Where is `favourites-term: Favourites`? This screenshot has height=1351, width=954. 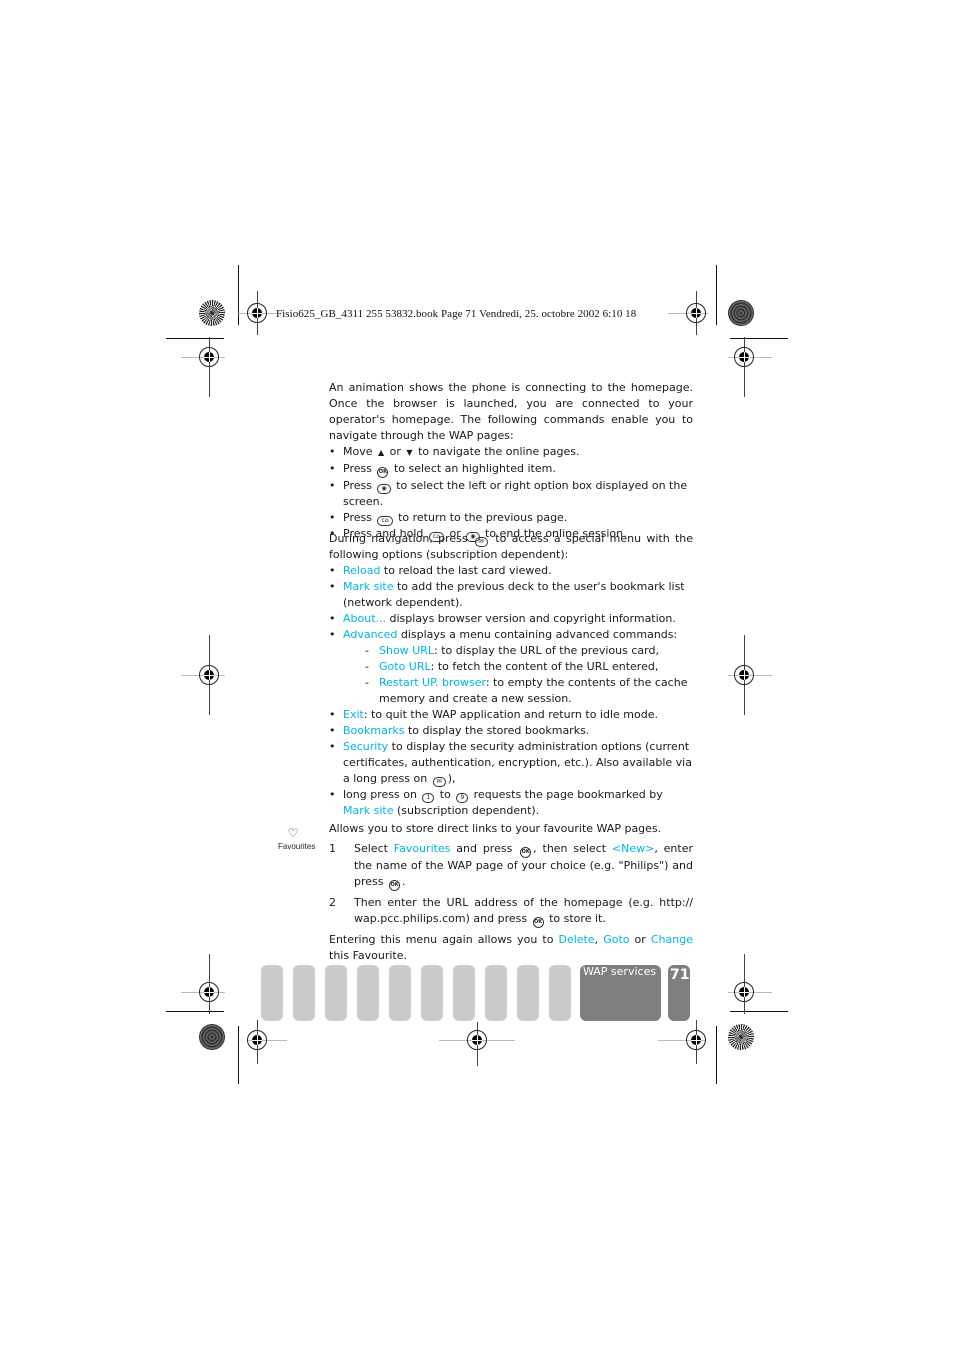 favourites-term: Favourites is located at coordinates (422, 848).